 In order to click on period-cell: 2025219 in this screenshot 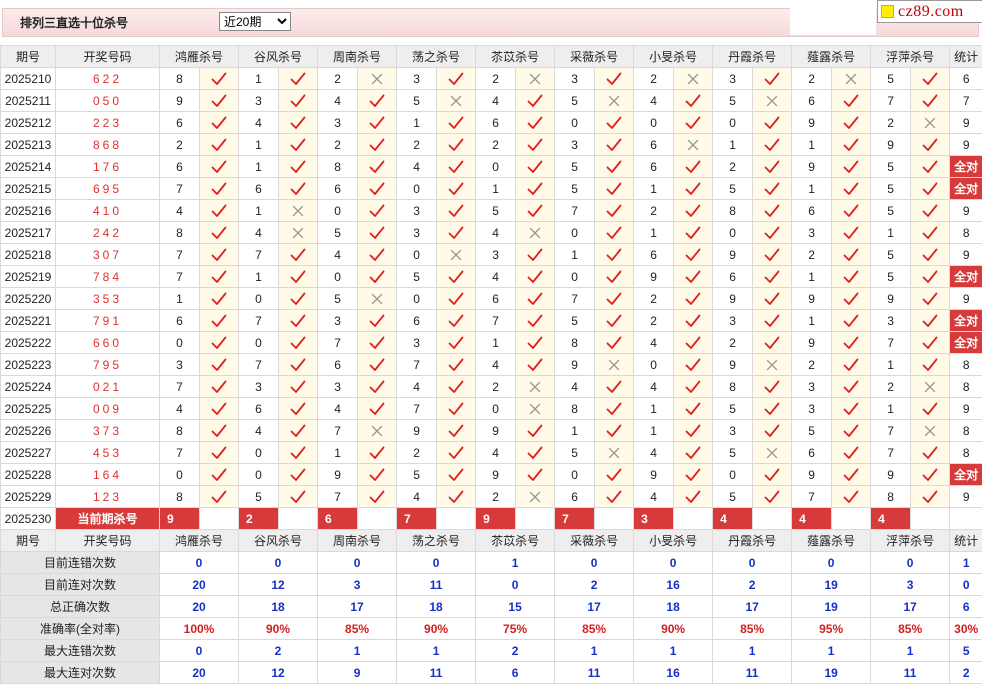, I will do `click(28, 276)`.